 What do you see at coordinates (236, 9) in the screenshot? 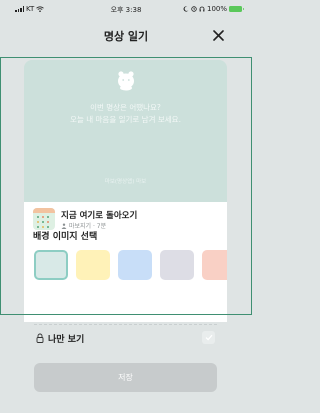
I see `battery-icon` at bounding box center [236, 9].